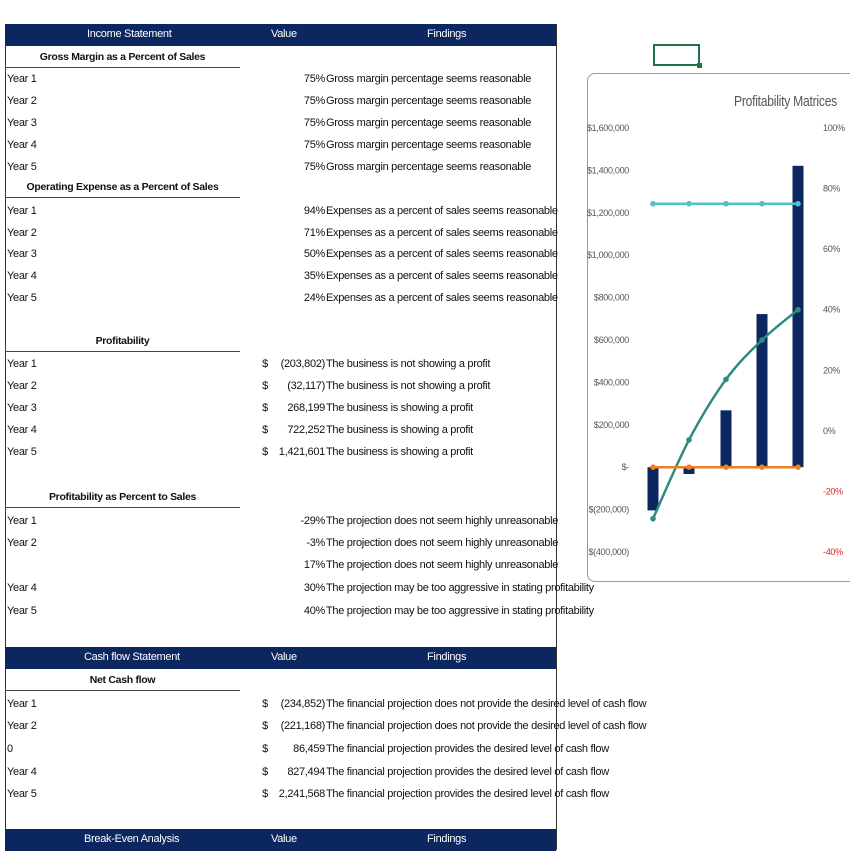  Describe the element at coordinates (295, 364) in the screenshot. I see `row-value: (203,802)` at that location.